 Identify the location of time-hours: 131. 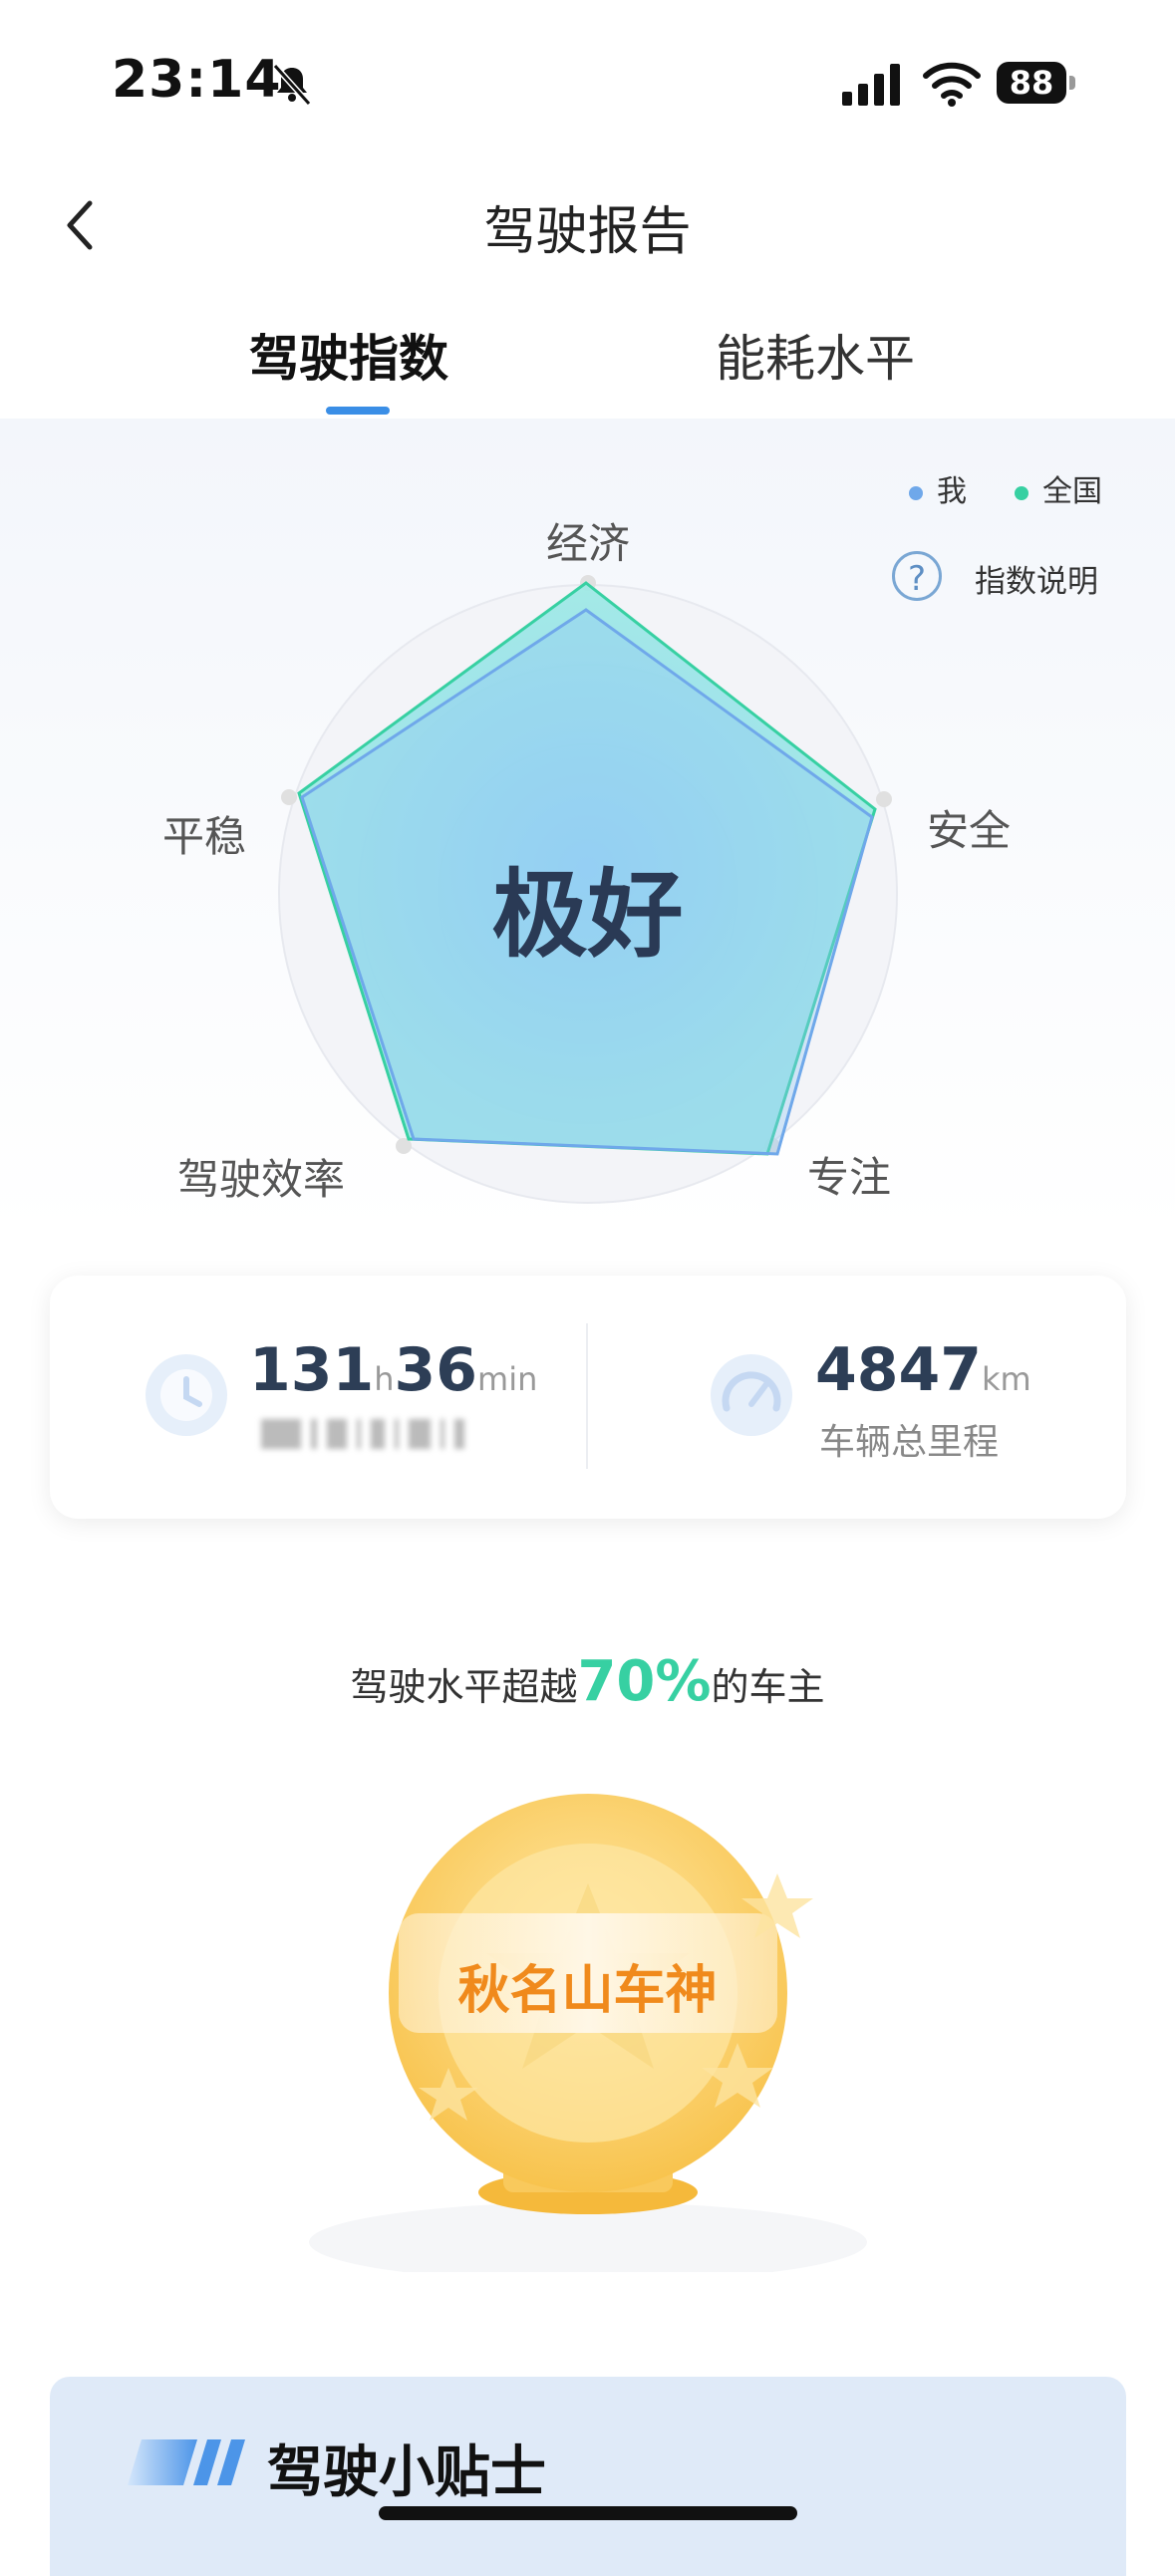
(312, 1370).